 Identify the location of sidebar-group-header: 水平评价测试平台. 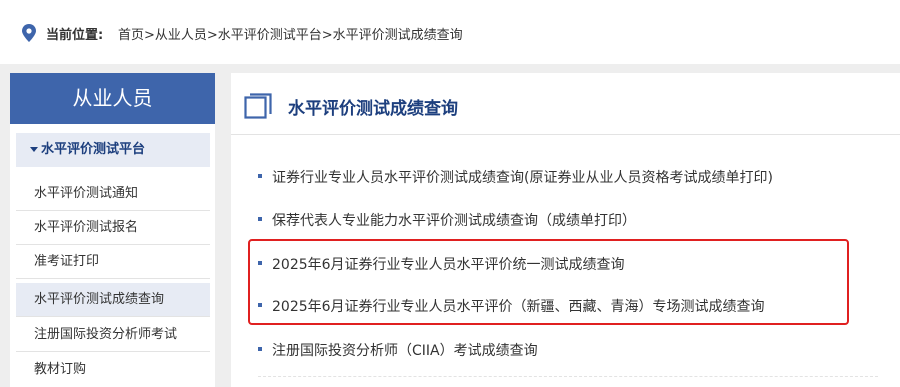
(113, 150).